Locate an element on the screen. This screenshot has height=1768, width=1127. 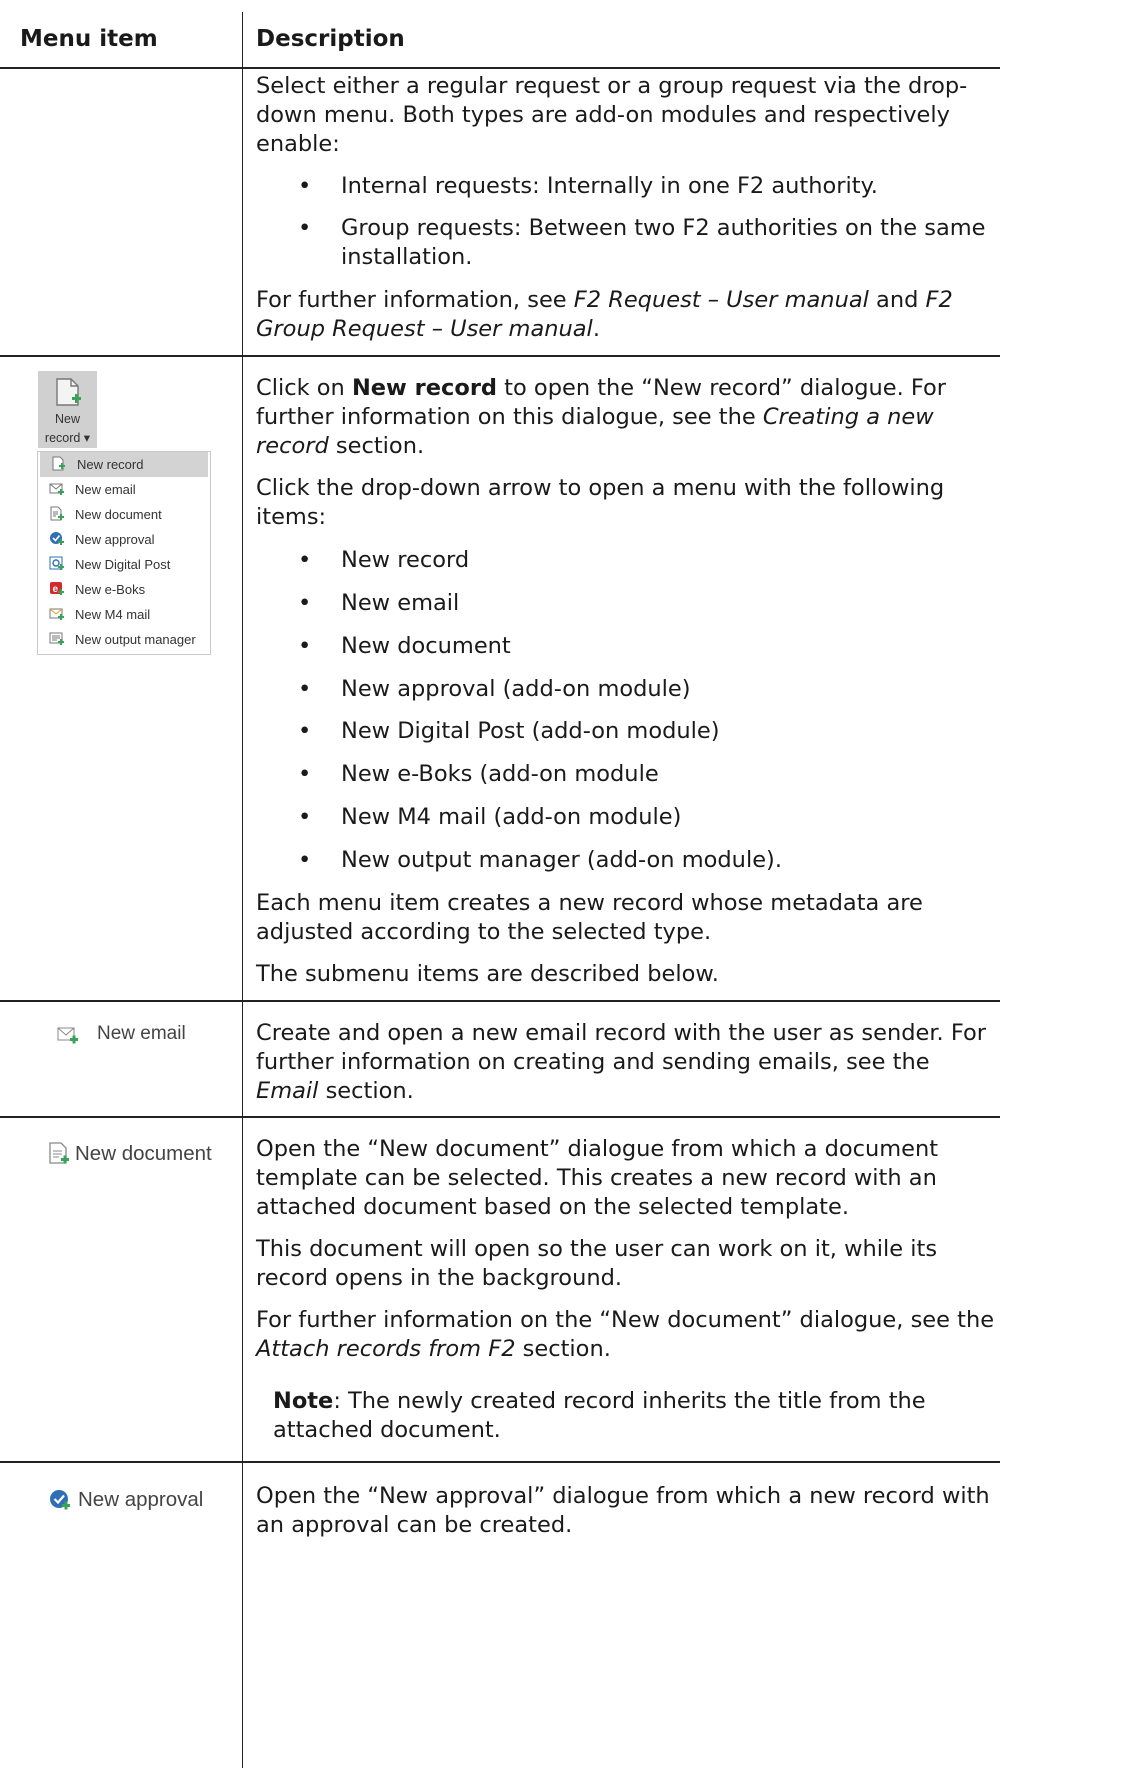
note-label: Note is located at coordinates (303, 1401).